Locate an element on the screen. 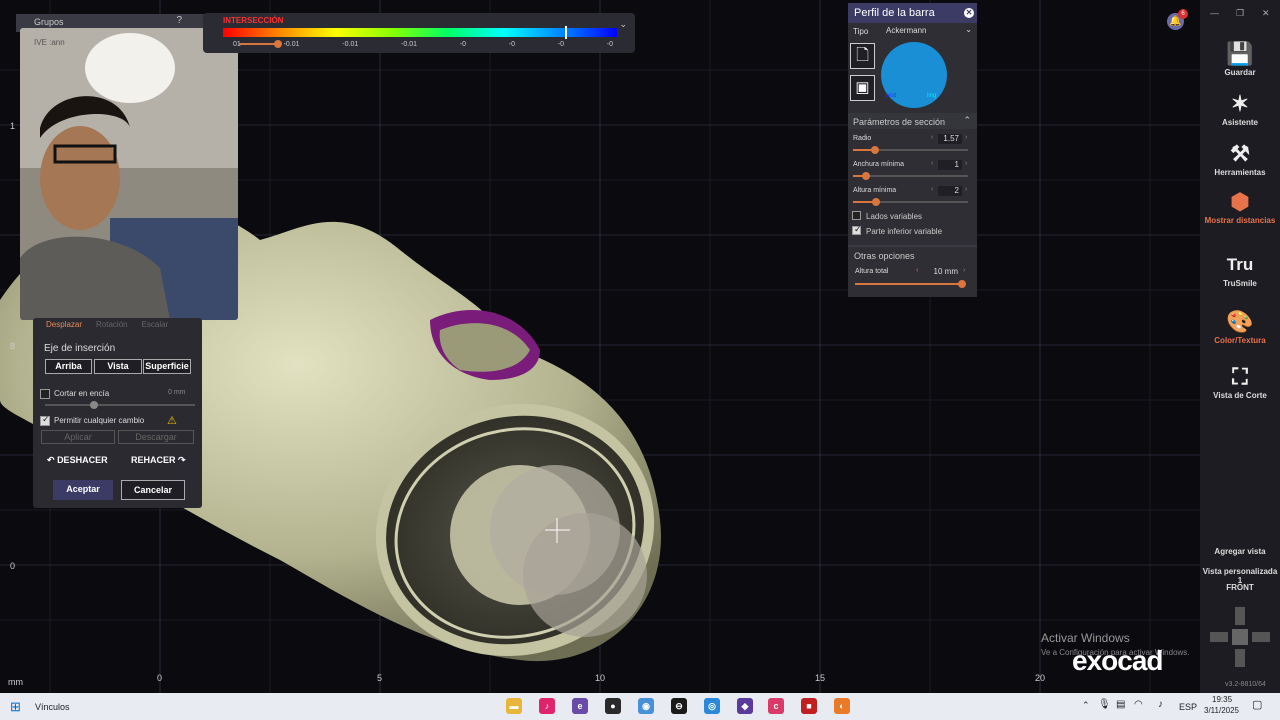 Image resolution: width=1280 pixels, height=720 pixels. intersection-label: INTERSECCIÓN is located at coordinates (253, 20).